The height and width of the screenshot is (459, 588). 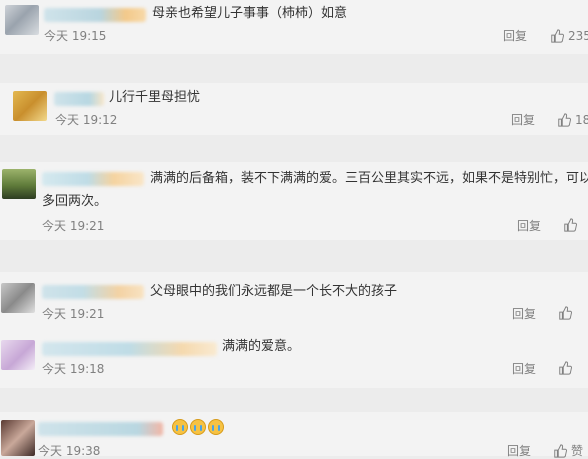 I want to click on comment-emojis, so click(x=199, y=427).